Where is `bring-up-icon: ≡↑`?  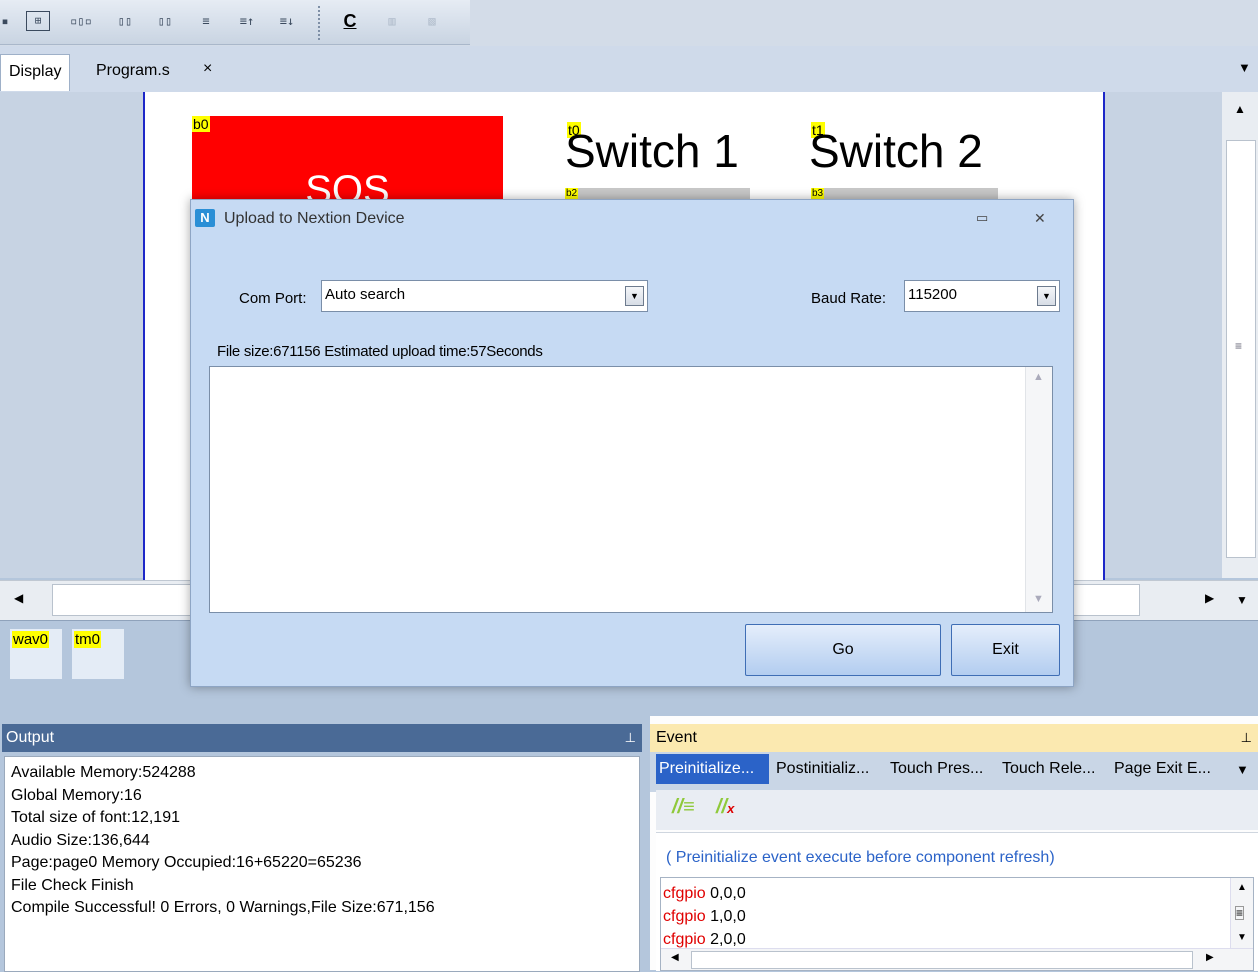
bring-up-icon: ≡↑ is located at coordinates (247, 21).